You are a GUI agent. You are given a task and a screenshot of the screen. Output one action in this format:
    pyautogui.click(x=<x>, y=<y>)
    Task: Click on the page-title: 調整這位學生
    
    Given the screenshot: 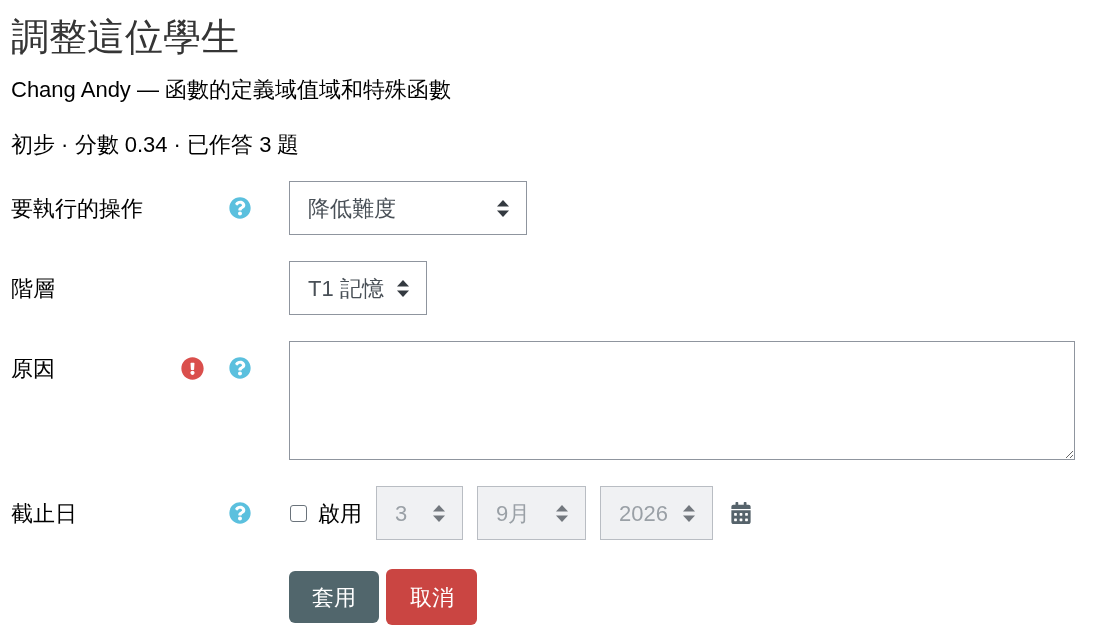 What is the action you would take?
    pyautogui.click(x=125, y=37)
    